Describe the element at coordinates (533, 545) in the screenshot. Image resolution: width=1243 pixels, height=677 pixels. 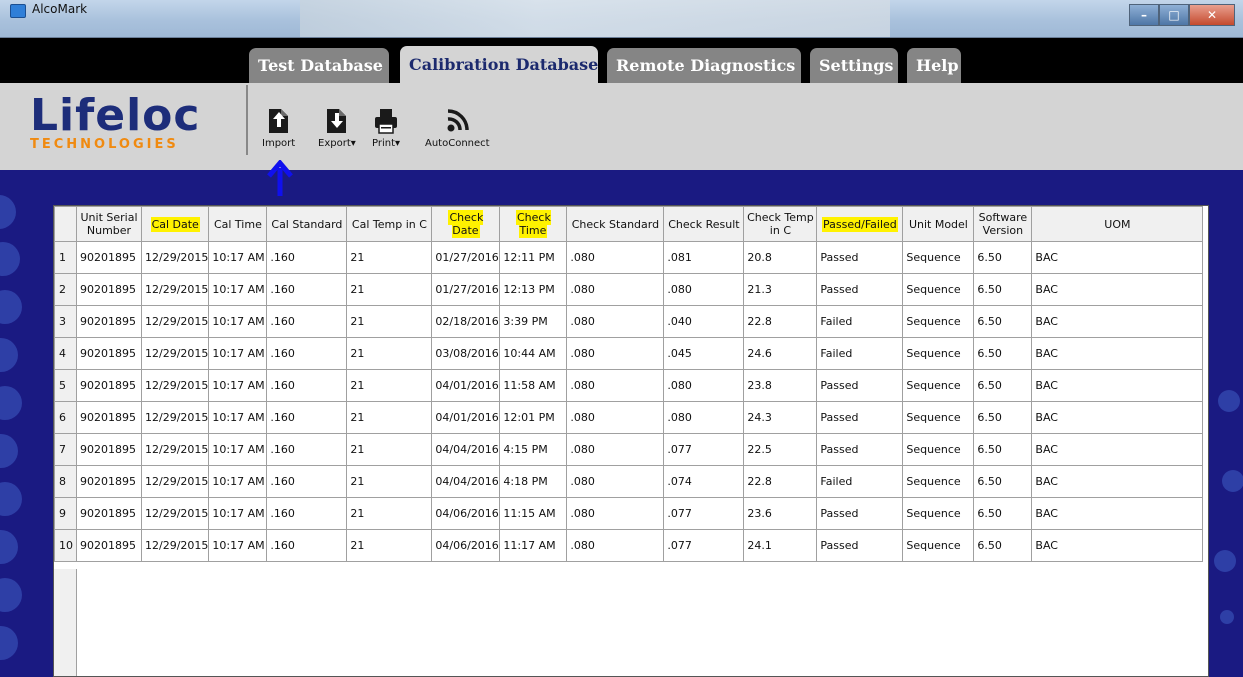
I see `table-cell: 11:17 AM` at that location.